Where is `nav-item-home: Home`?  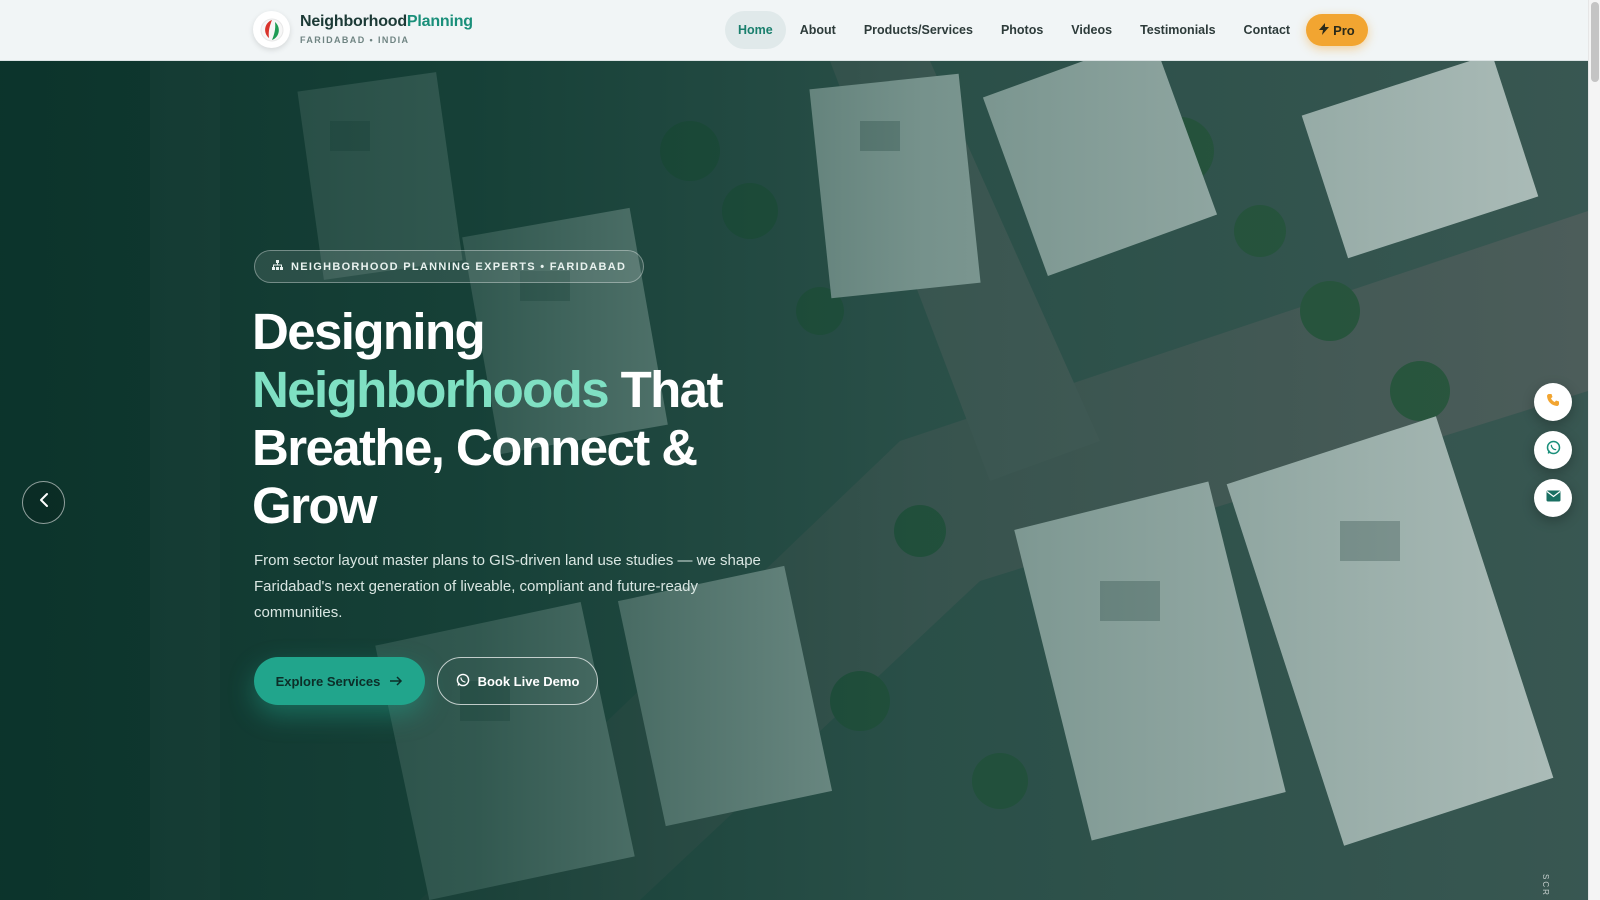 nav-item-home: Home is located at coordinates (755, 30).